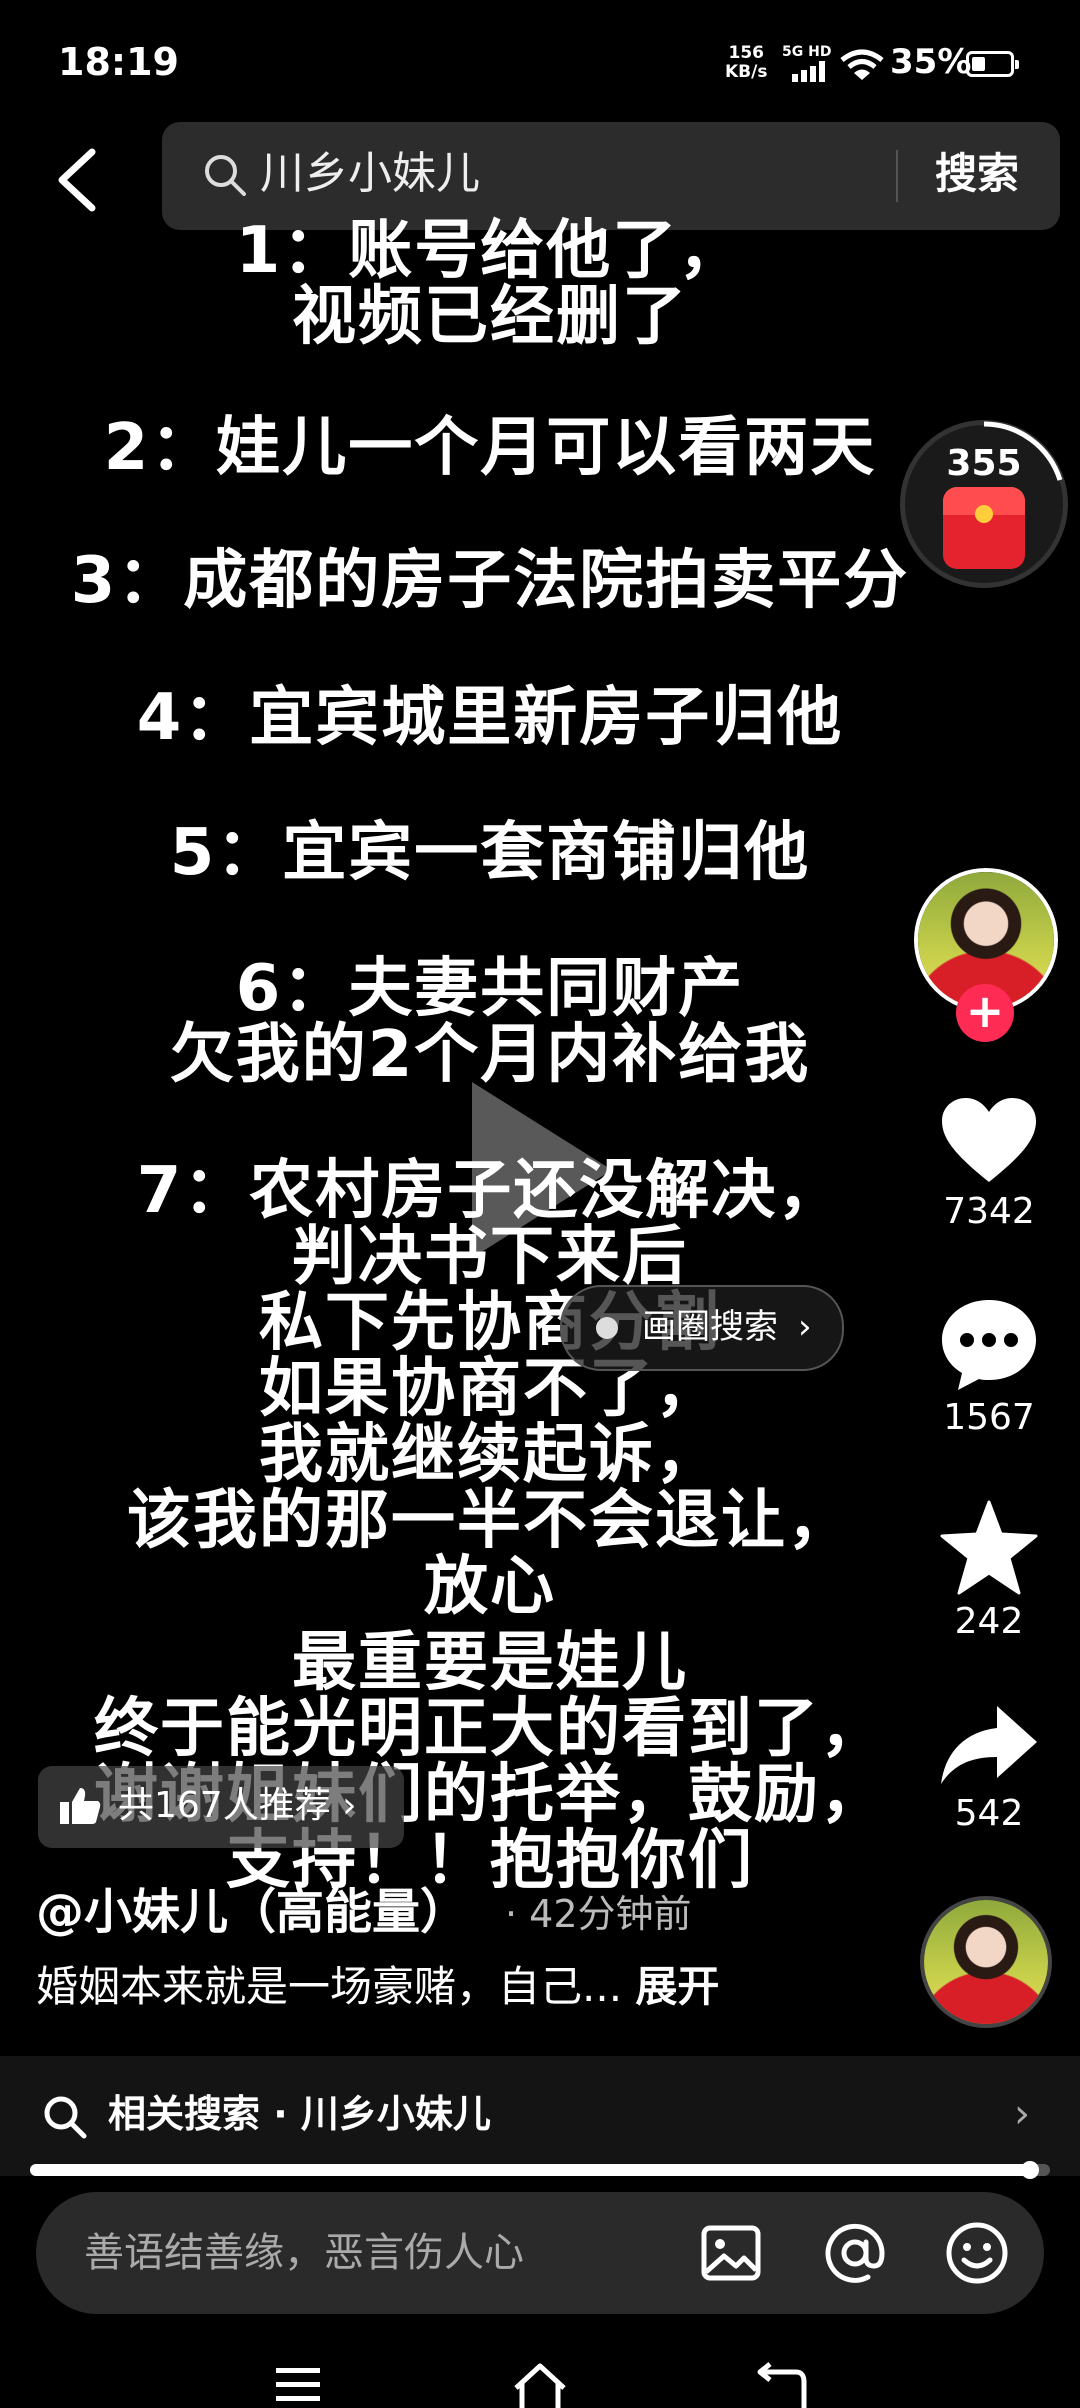 This screenshot has width=1080, height=2408. I want to click on caption-line: 终于能光明正大的看到了，, so click(490, 1729).